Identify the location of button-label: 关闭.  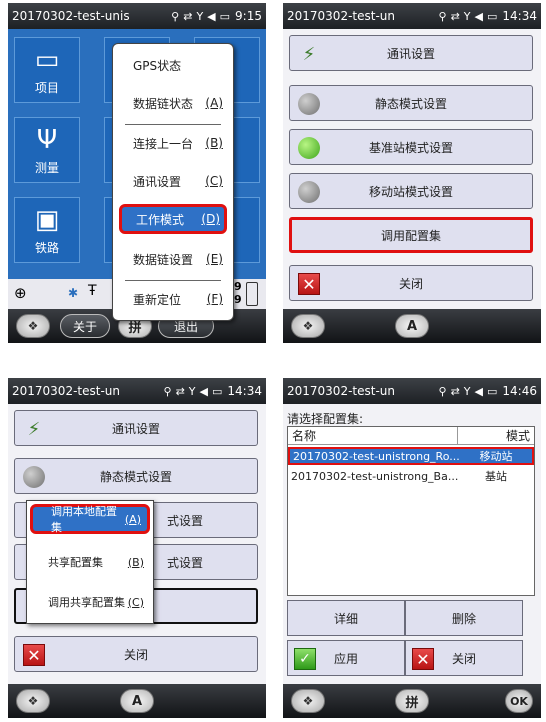
(135, 654).